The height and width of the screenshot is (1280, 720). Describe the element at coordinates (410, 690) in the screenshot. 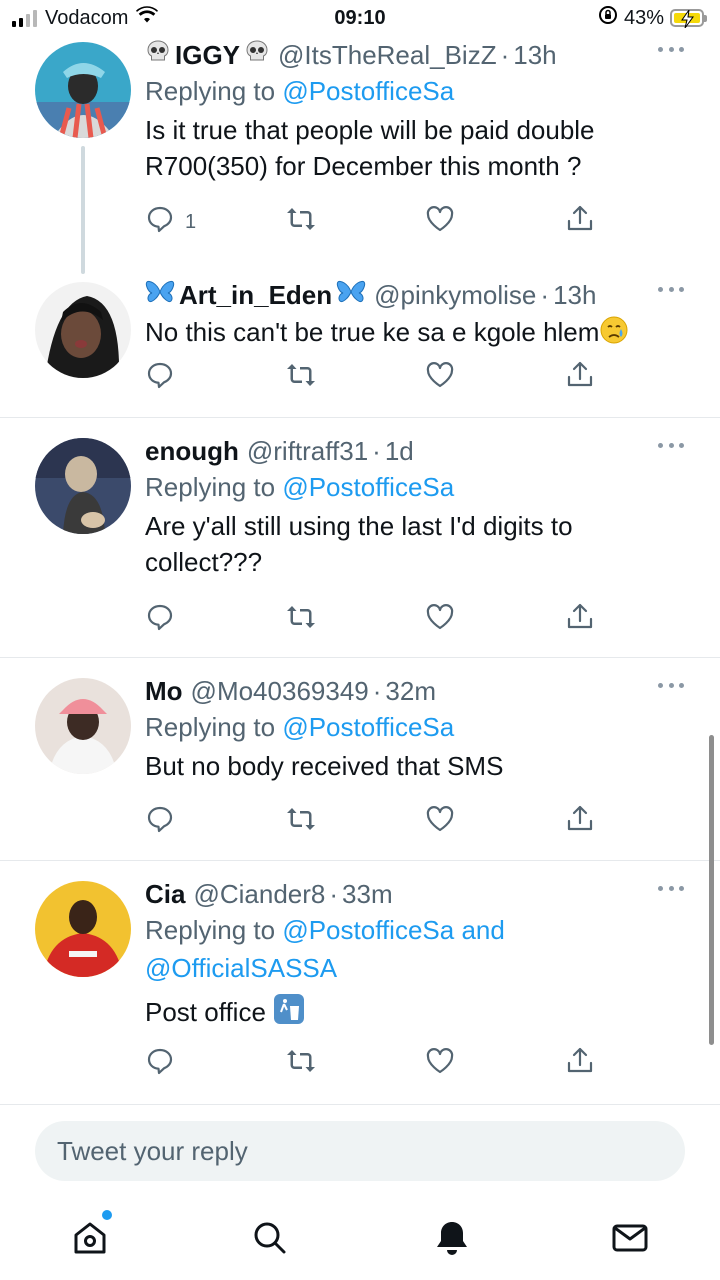

I see `tweet-time: 32m` at that location.